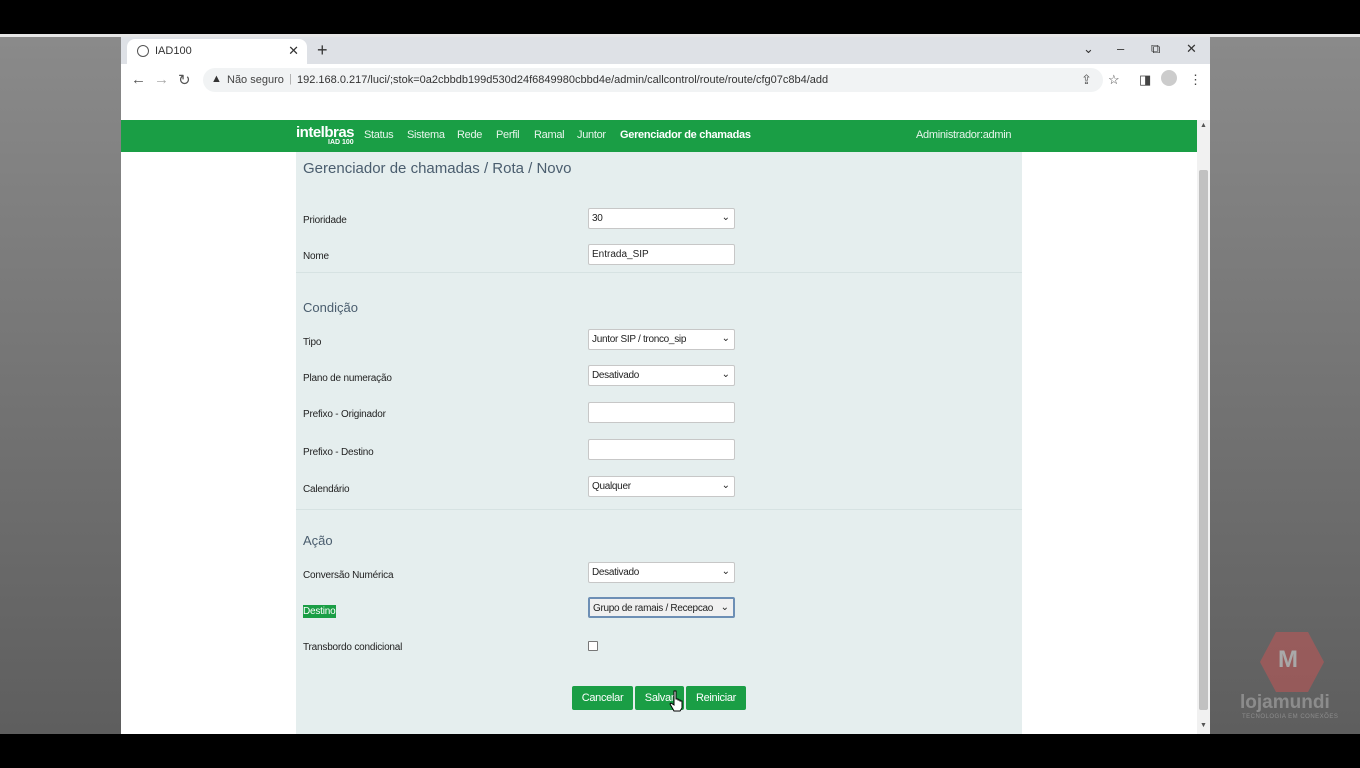  What do you see at coordinates (616, 375) in the screenshot?
I see `numbering-plan-value: Desativado` at bounding box center [616, 375].